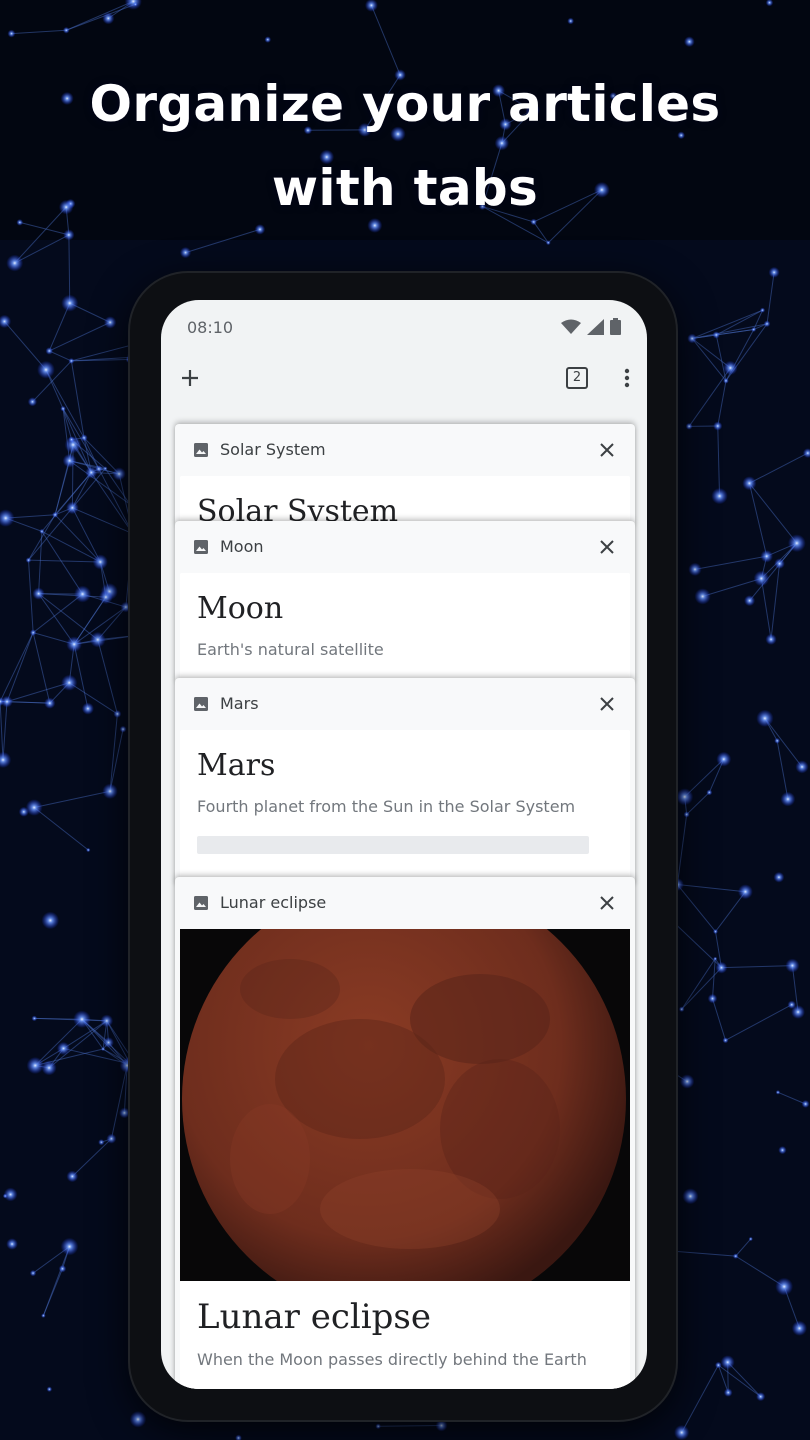  What do you see at coordinates (595, 326) in the screenshot?
I see `signal-icon` at bounding box center [595, 326].